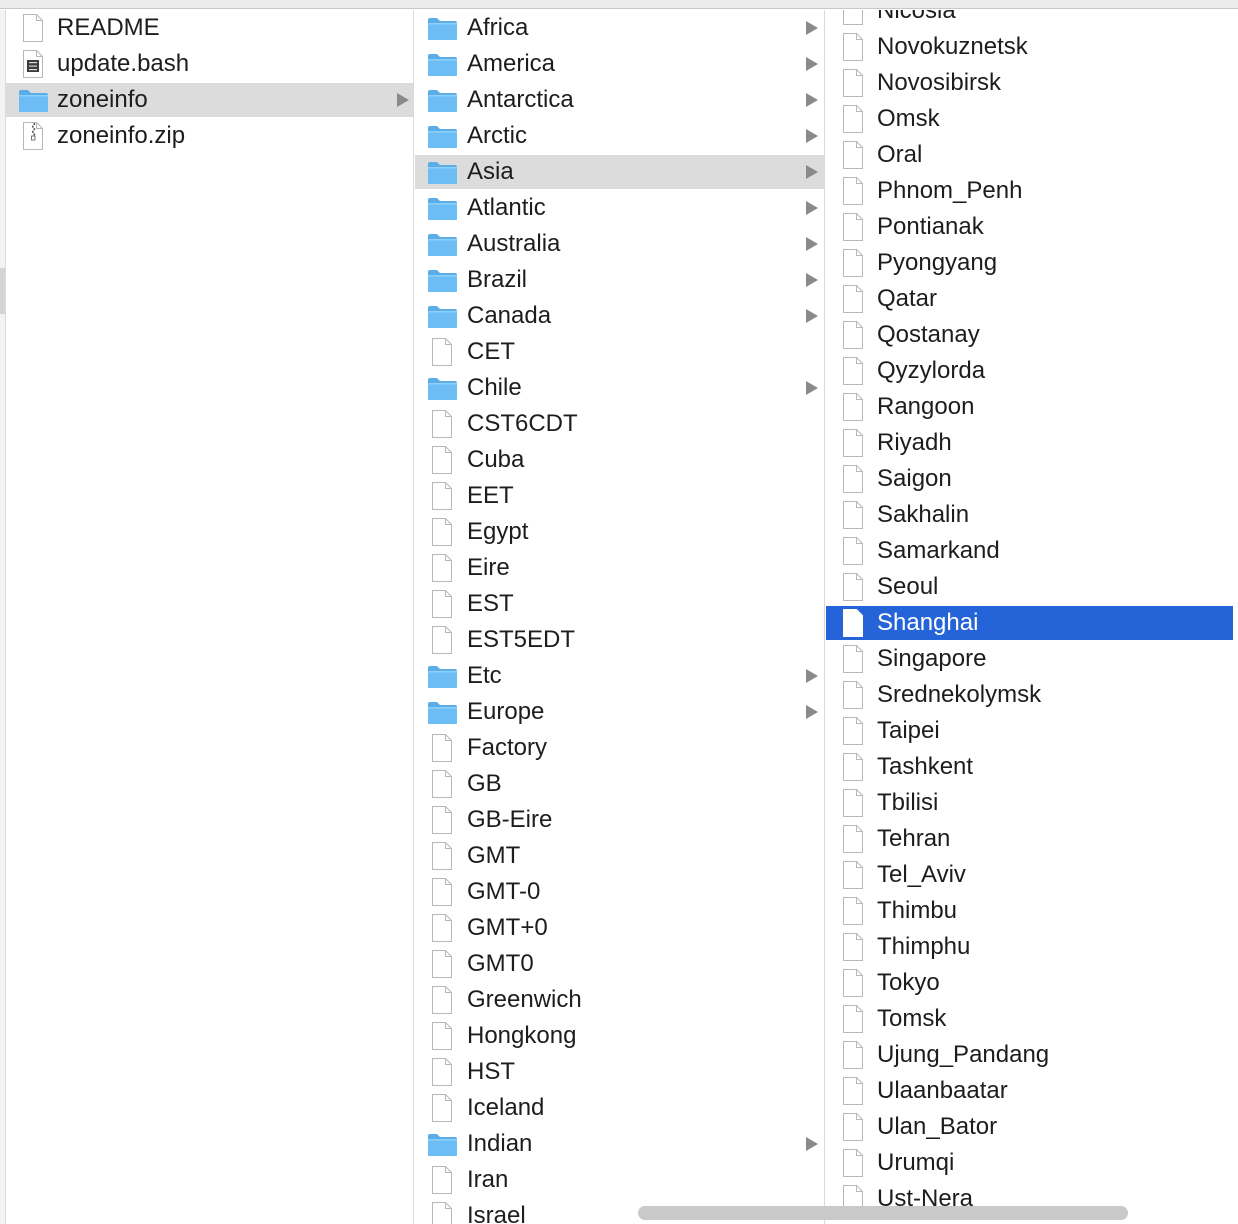 The height and width of the screenshot is (1224, 1238). I want to click on file-item: Tomsk, so click(1029, 1019).